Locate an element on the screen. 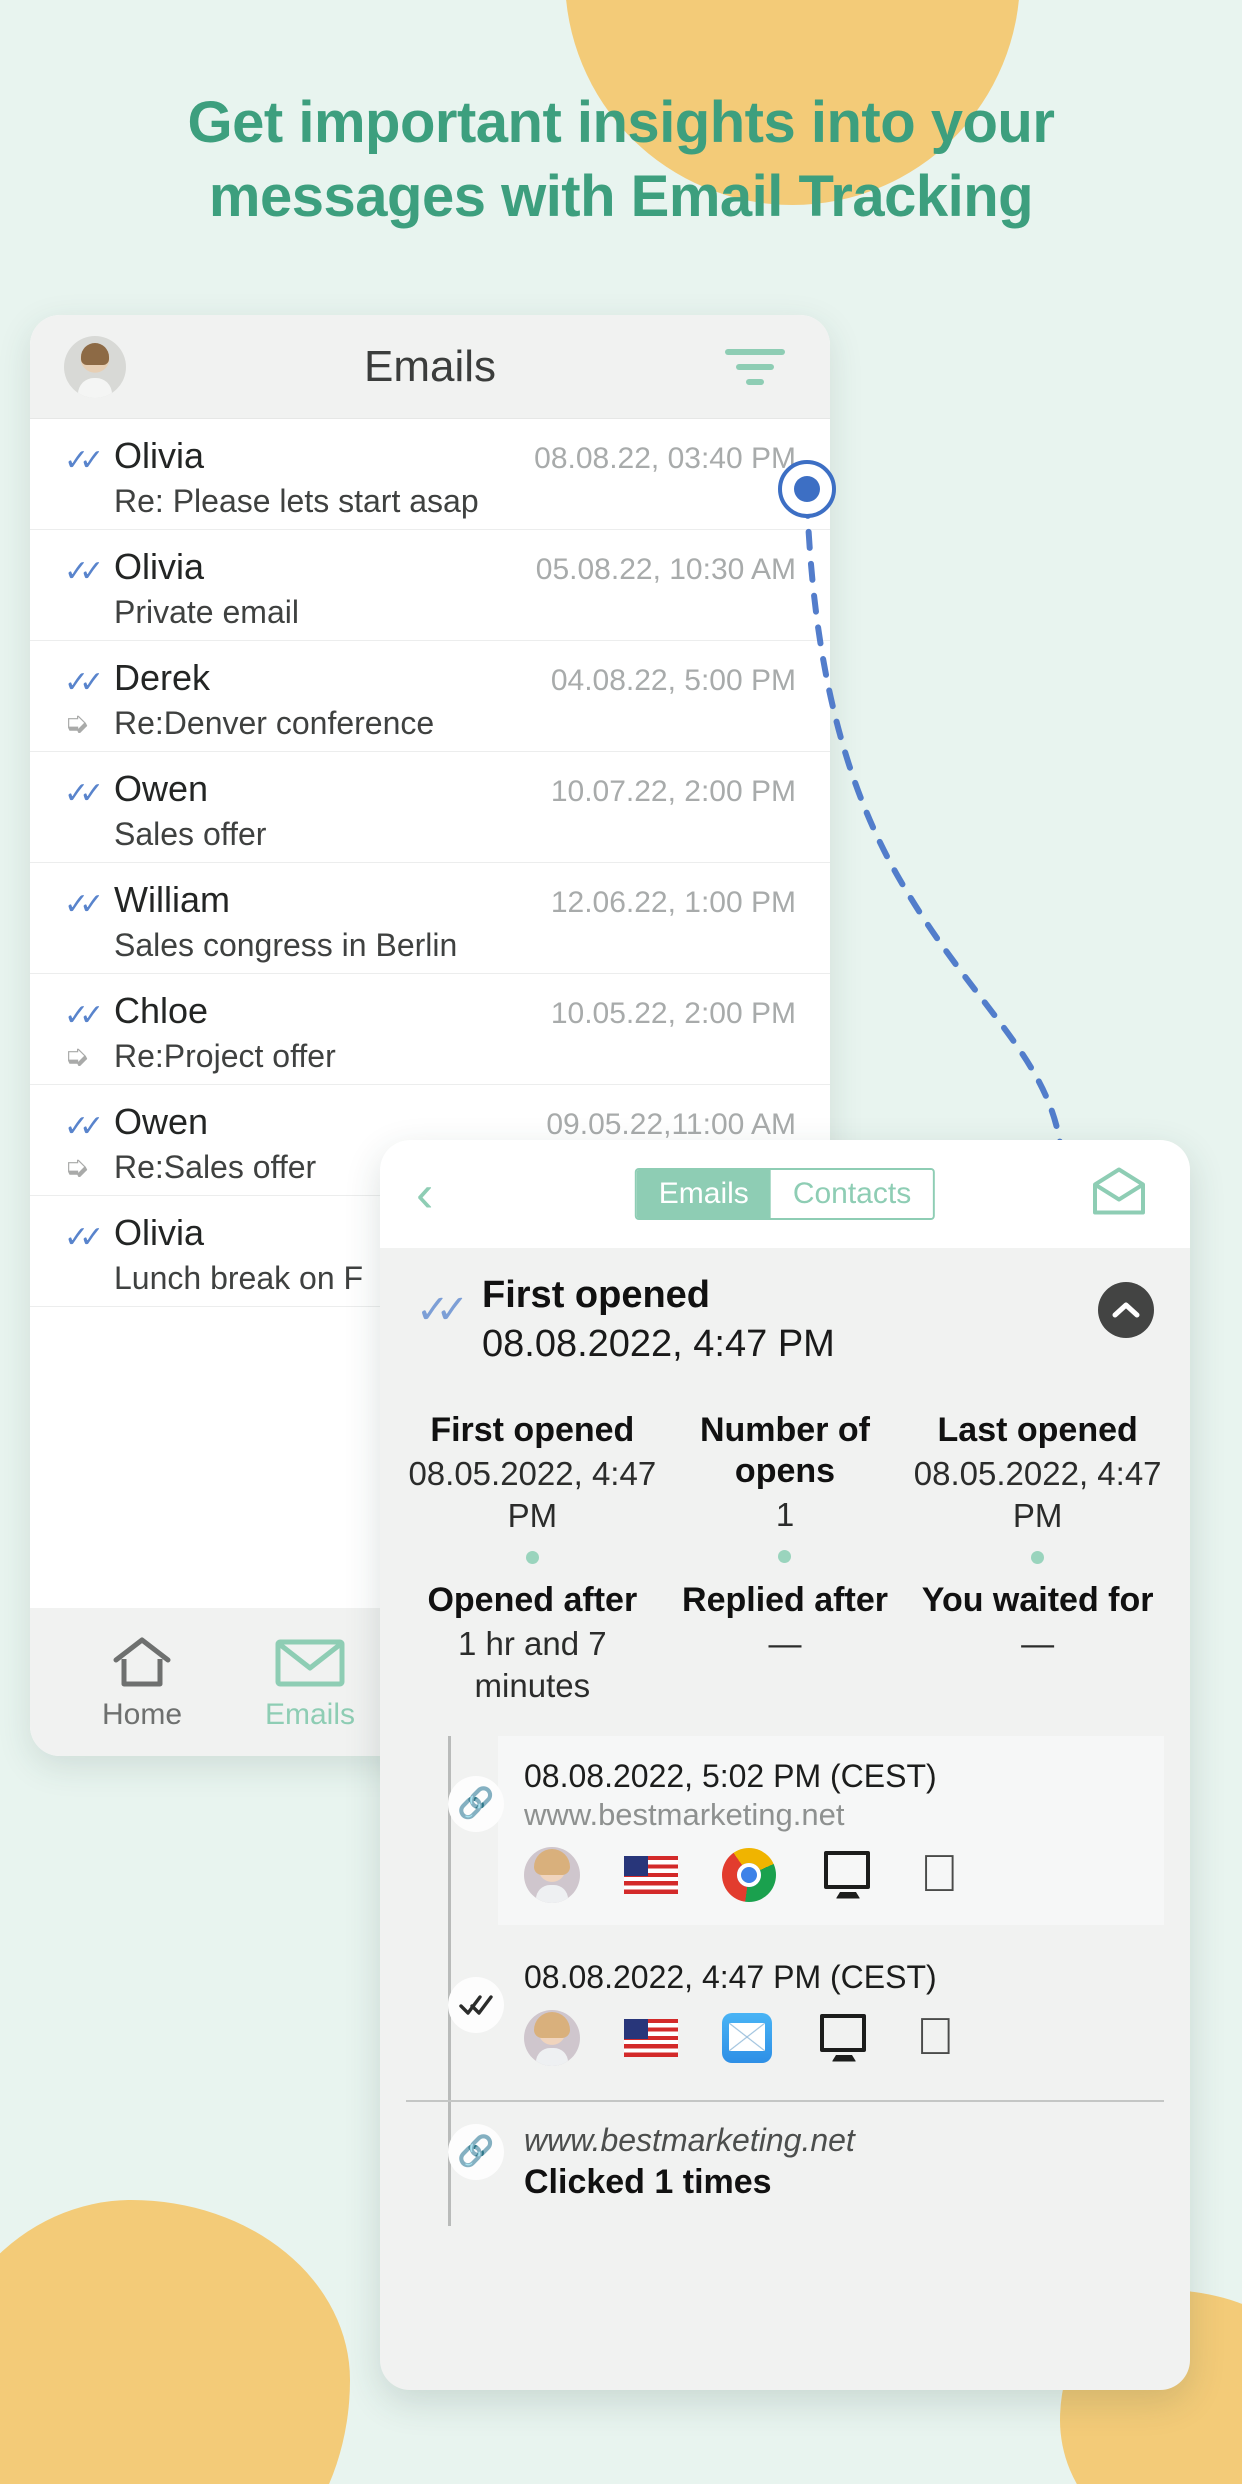  email-subject: Sales offer is located at coordinates (190, 834).